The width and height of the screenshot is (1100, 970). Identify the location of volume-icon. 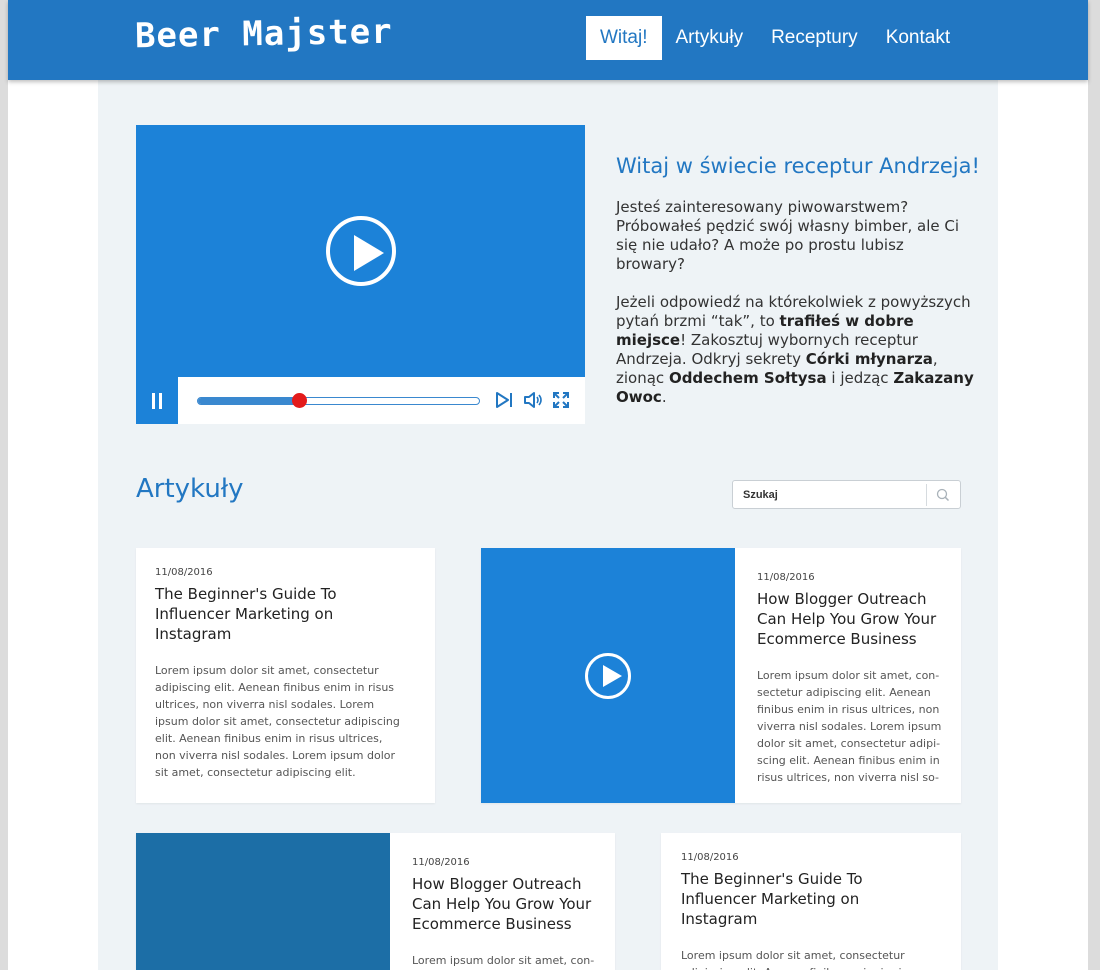
(533, 400).